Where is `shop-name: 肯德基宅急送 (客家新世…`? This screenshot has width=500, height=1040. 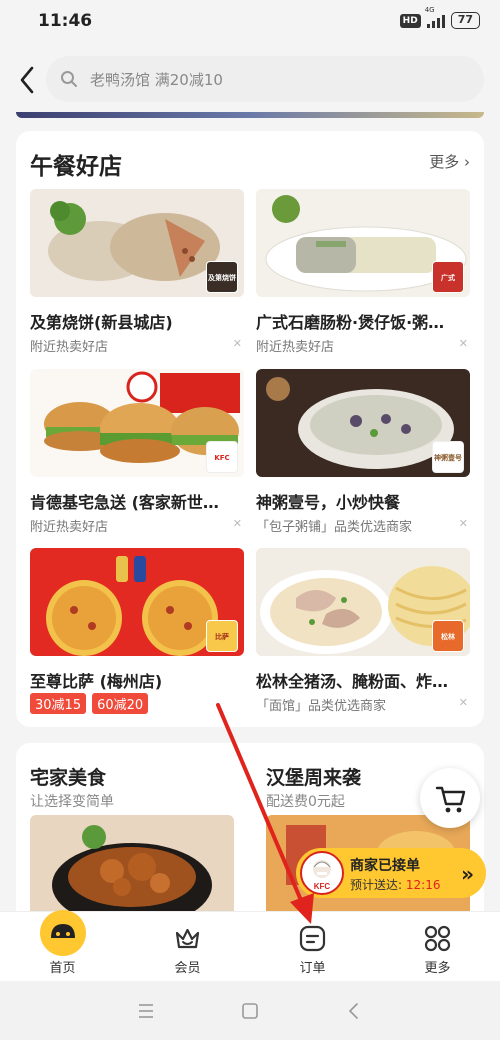 shop-name: 肯德基宅急送 (客家新世… is located at coordinates (124, 502).